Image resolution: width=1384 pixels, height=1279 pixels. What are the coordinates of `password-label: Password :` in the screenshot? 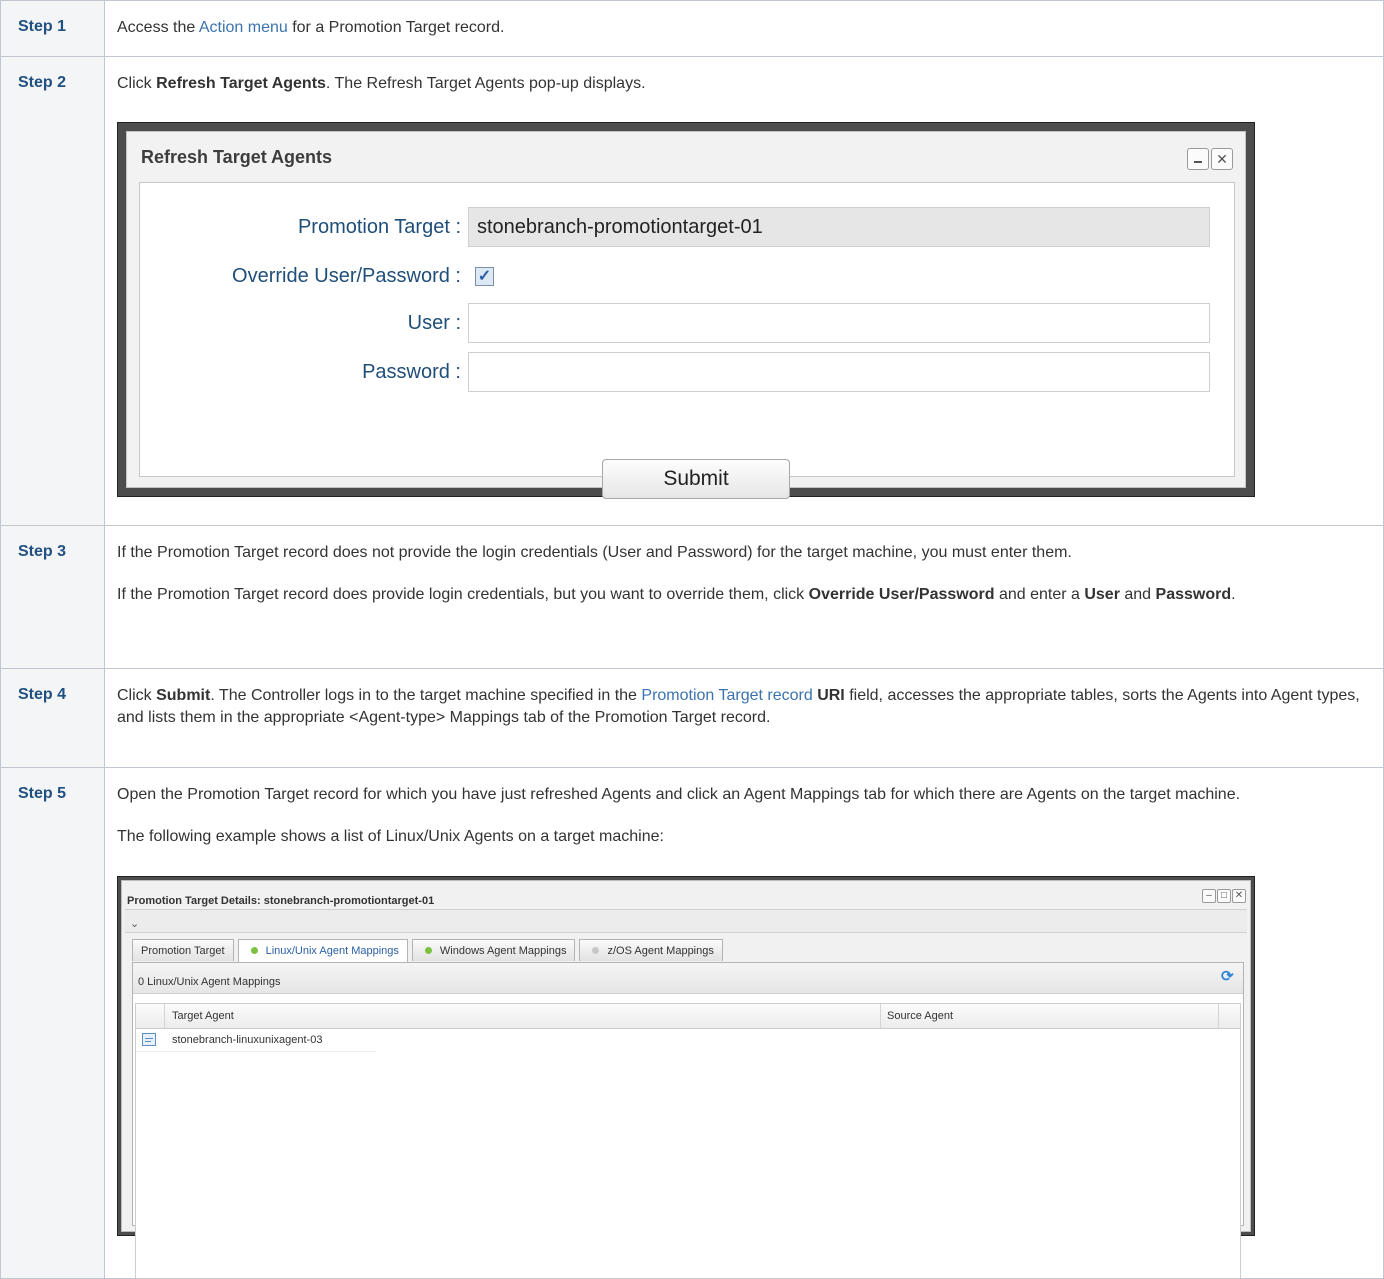 It's located at (411, 372).